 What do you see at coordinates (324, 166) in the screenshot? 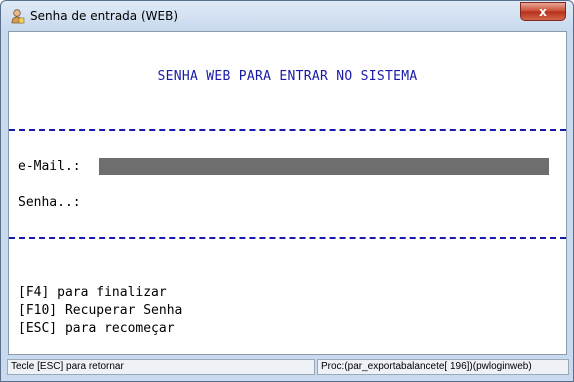
I see `email-field` at bounding box center [324, 166].